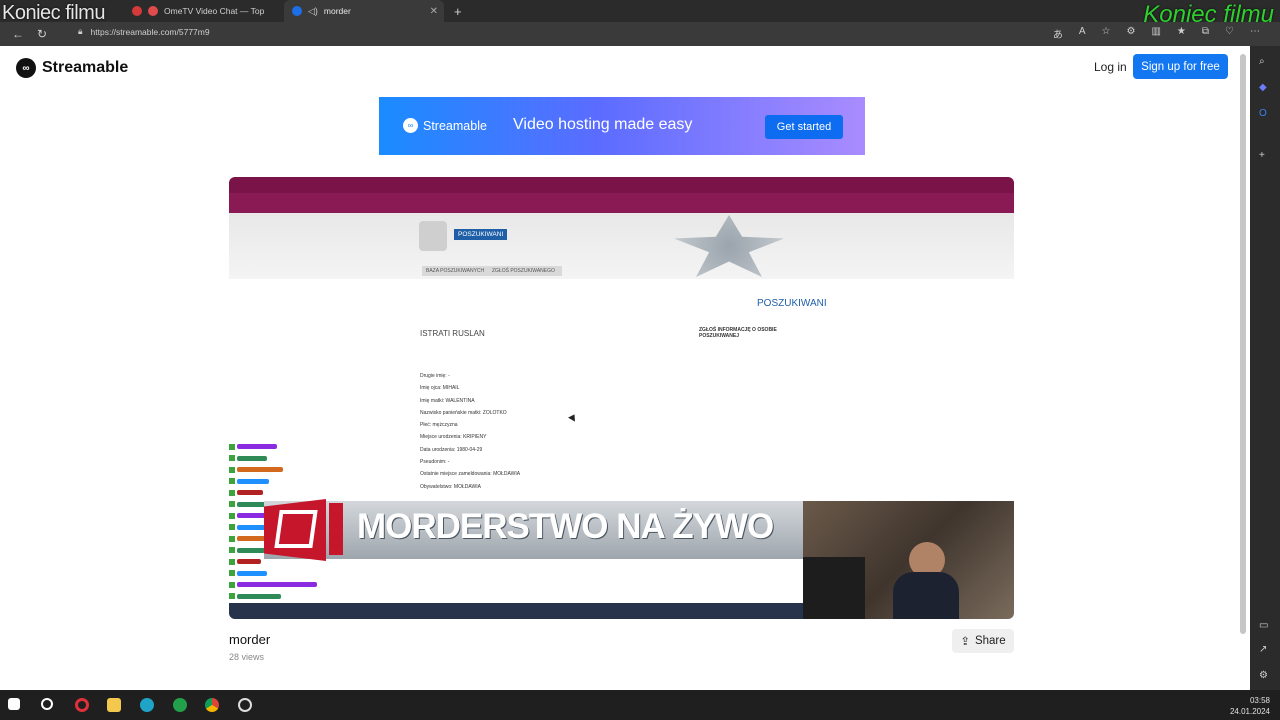 The image size is (1280, 720). I want to click on search-taskbar-icon, so click(47, 704).